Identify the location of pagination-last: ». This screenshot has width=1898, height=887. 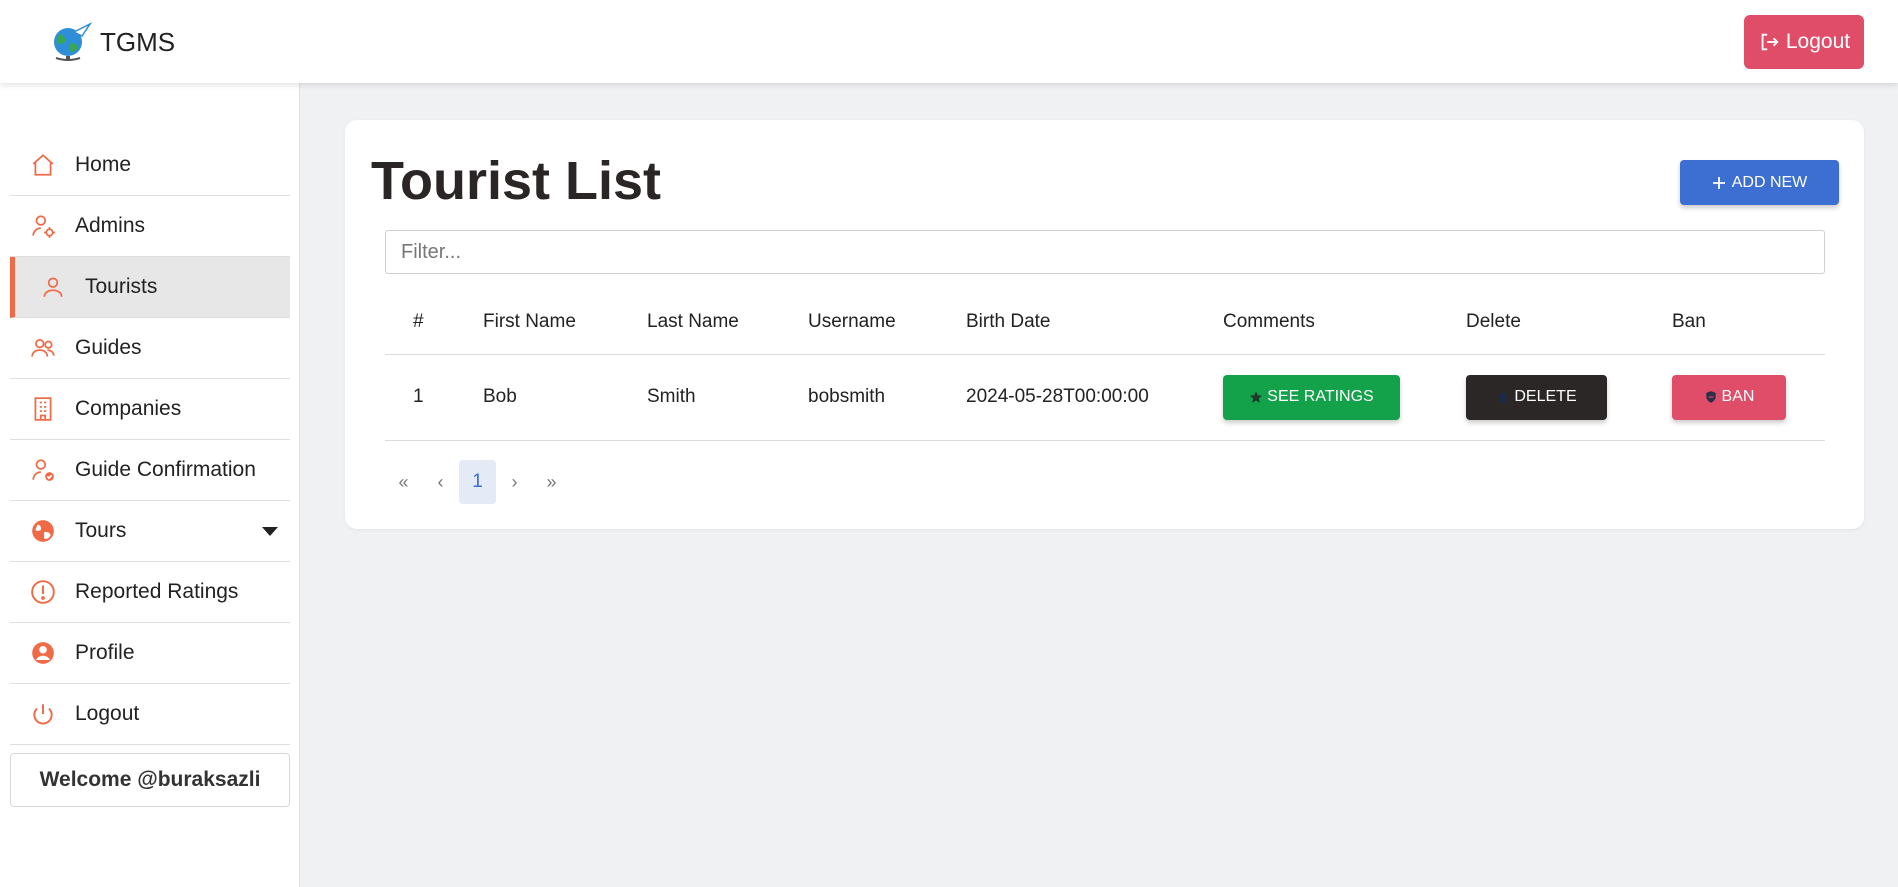
(551, 482).